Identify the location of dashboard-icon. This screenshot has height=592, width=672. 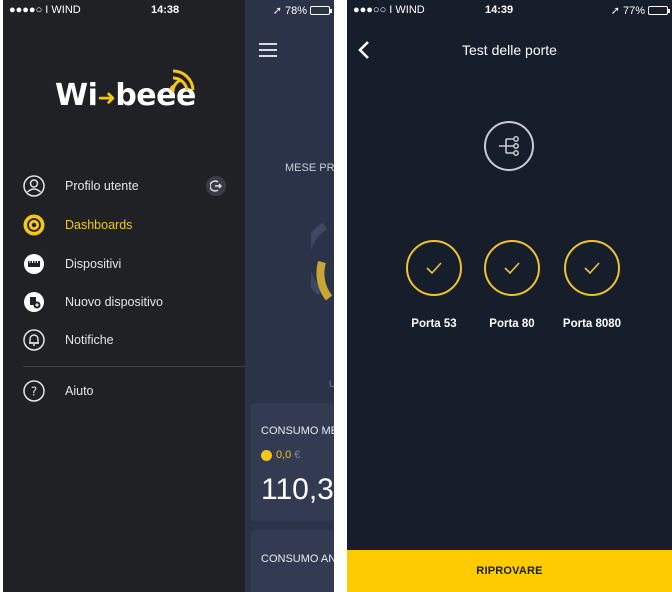
(34, 225).